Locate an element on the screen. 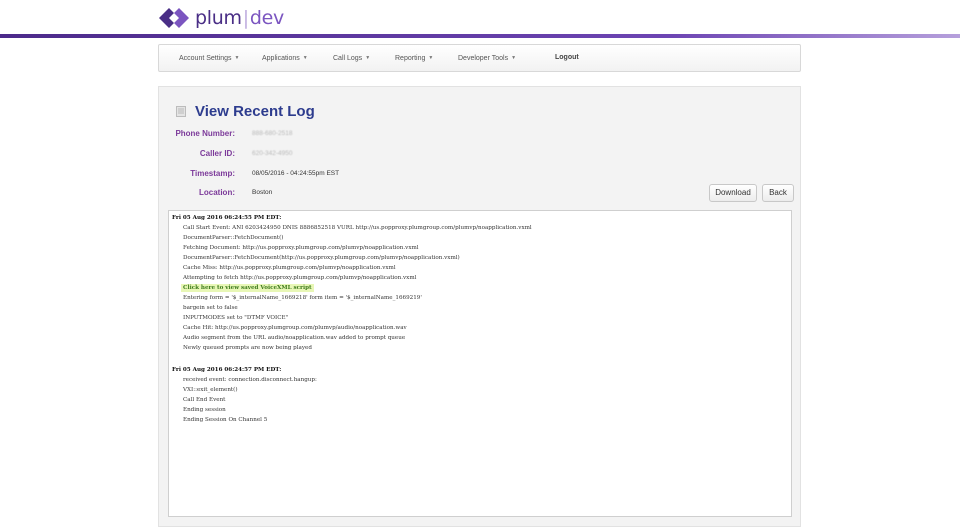 The height and width of the screenshot is (527, 960). view-voicexml-link: Click here to view saved VoiceXML script is located at coordinates (247, 288).